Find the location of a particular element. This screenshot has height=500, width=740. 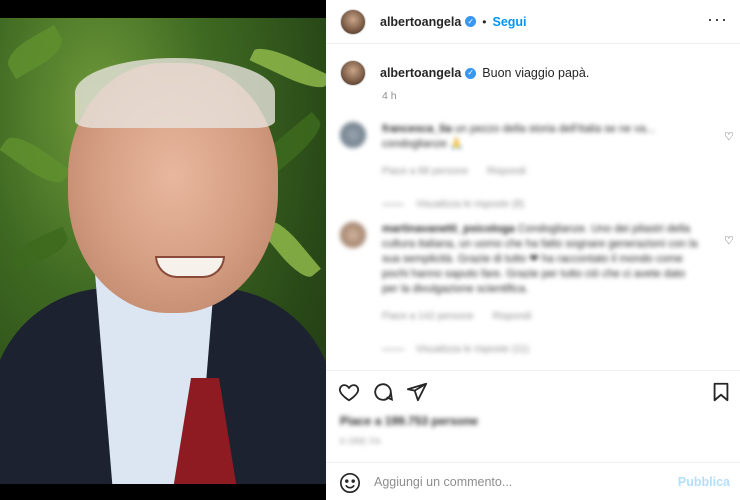

commenter-username: martinavanetti_psicologa is located at coordinates (448, 229).